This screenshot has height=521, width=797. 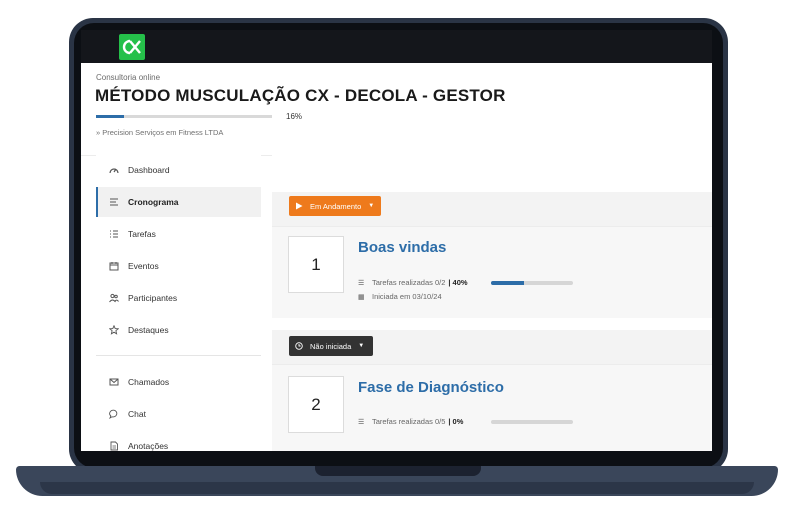 I want to click on company-link: » Precision Serviços em Fitness LTDA, so click(x=159, y=132).